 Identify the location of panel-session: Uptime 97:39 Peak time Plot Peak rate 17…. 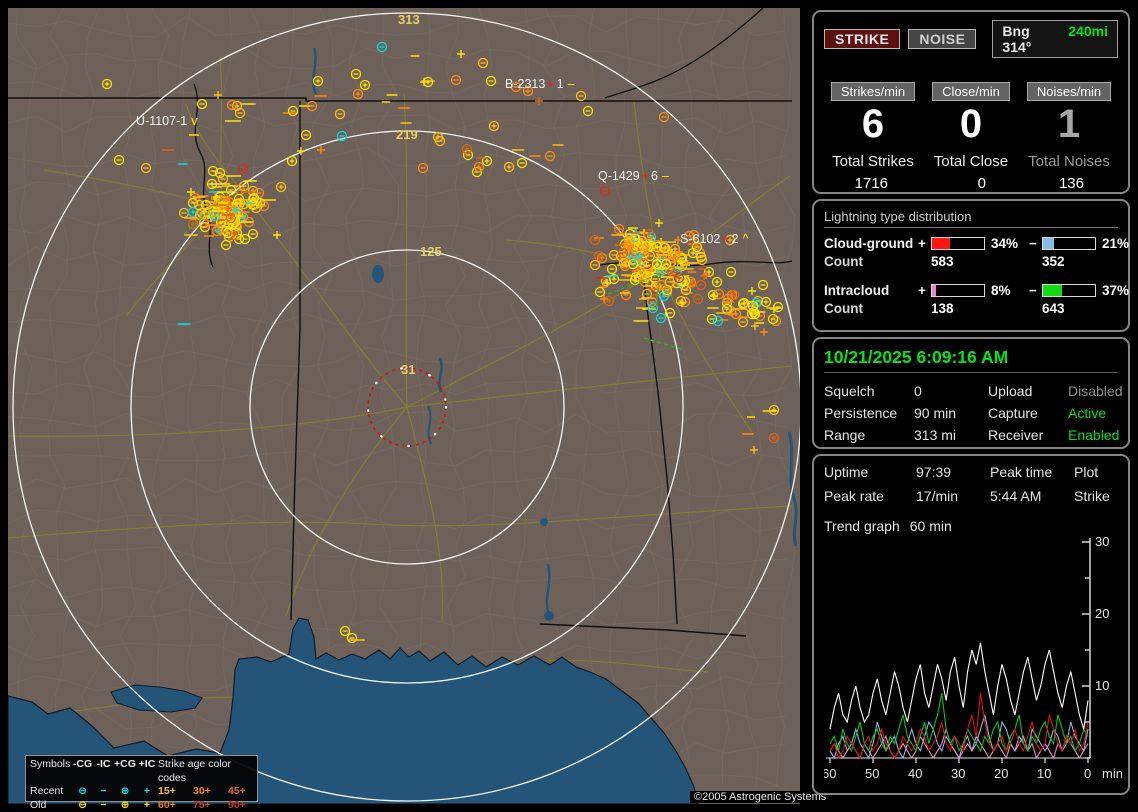
(971, 624).